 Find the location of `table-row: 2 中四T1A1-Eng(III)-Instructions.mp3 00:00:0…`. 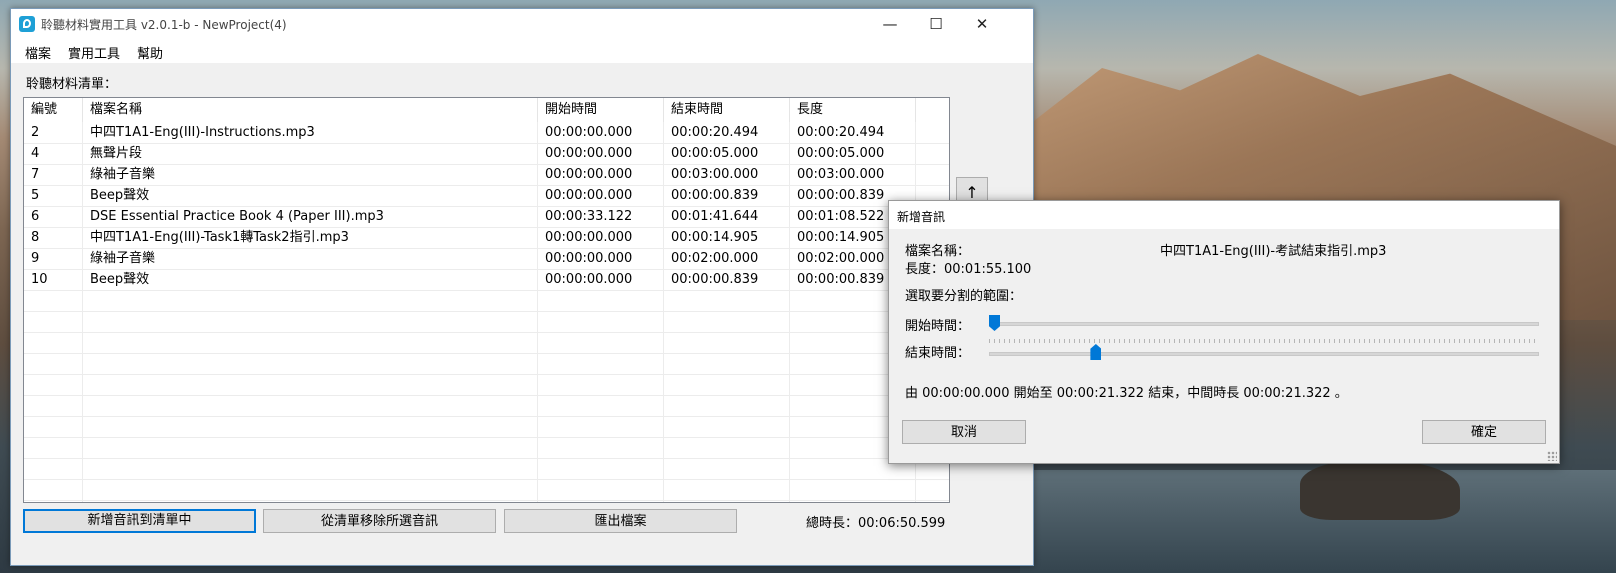

table-row: 2 中四T1A1-Eng(III)-Instructions.mp3 00:00:0… is located at coordinates (486, 133).